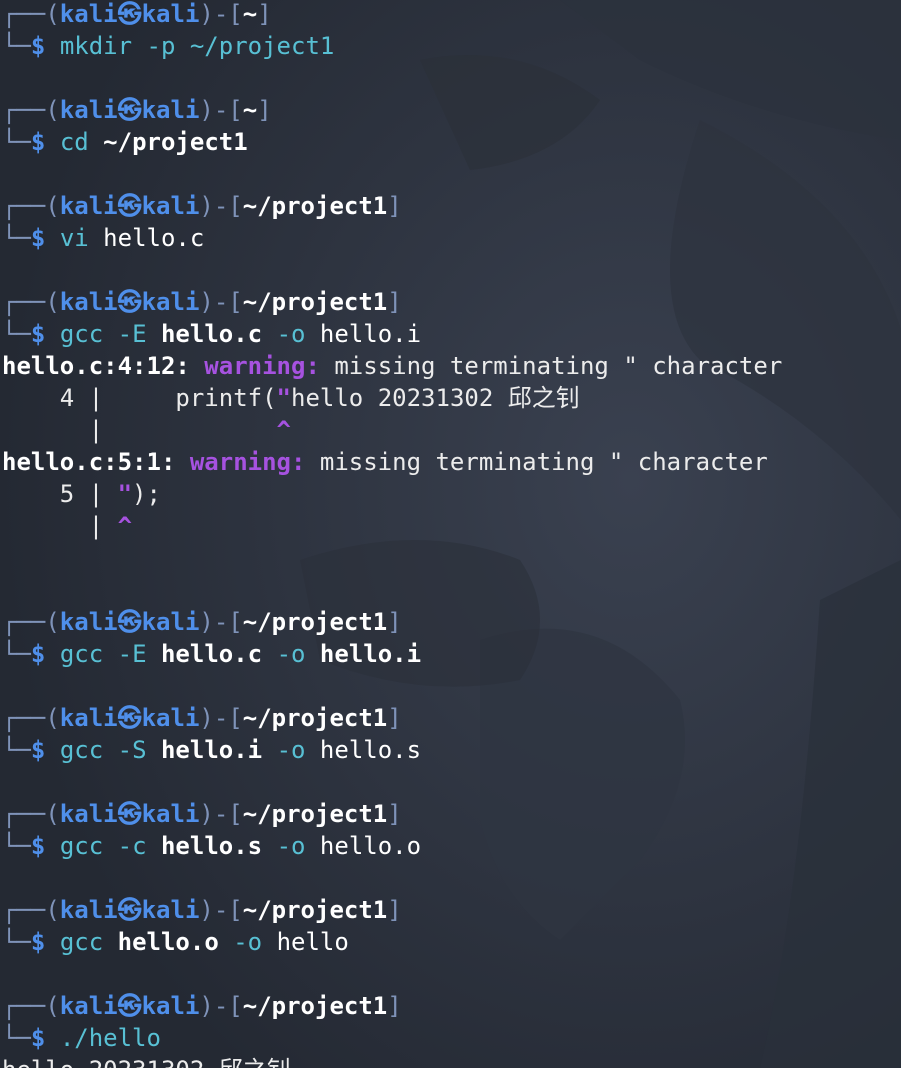 The height and width of the screenshot is (1068, 901). Describe the element at coordinates (451, 750) in the screenshot. I see `command-line: └─$ gcc -S hello.i -o hello.s` at that location.